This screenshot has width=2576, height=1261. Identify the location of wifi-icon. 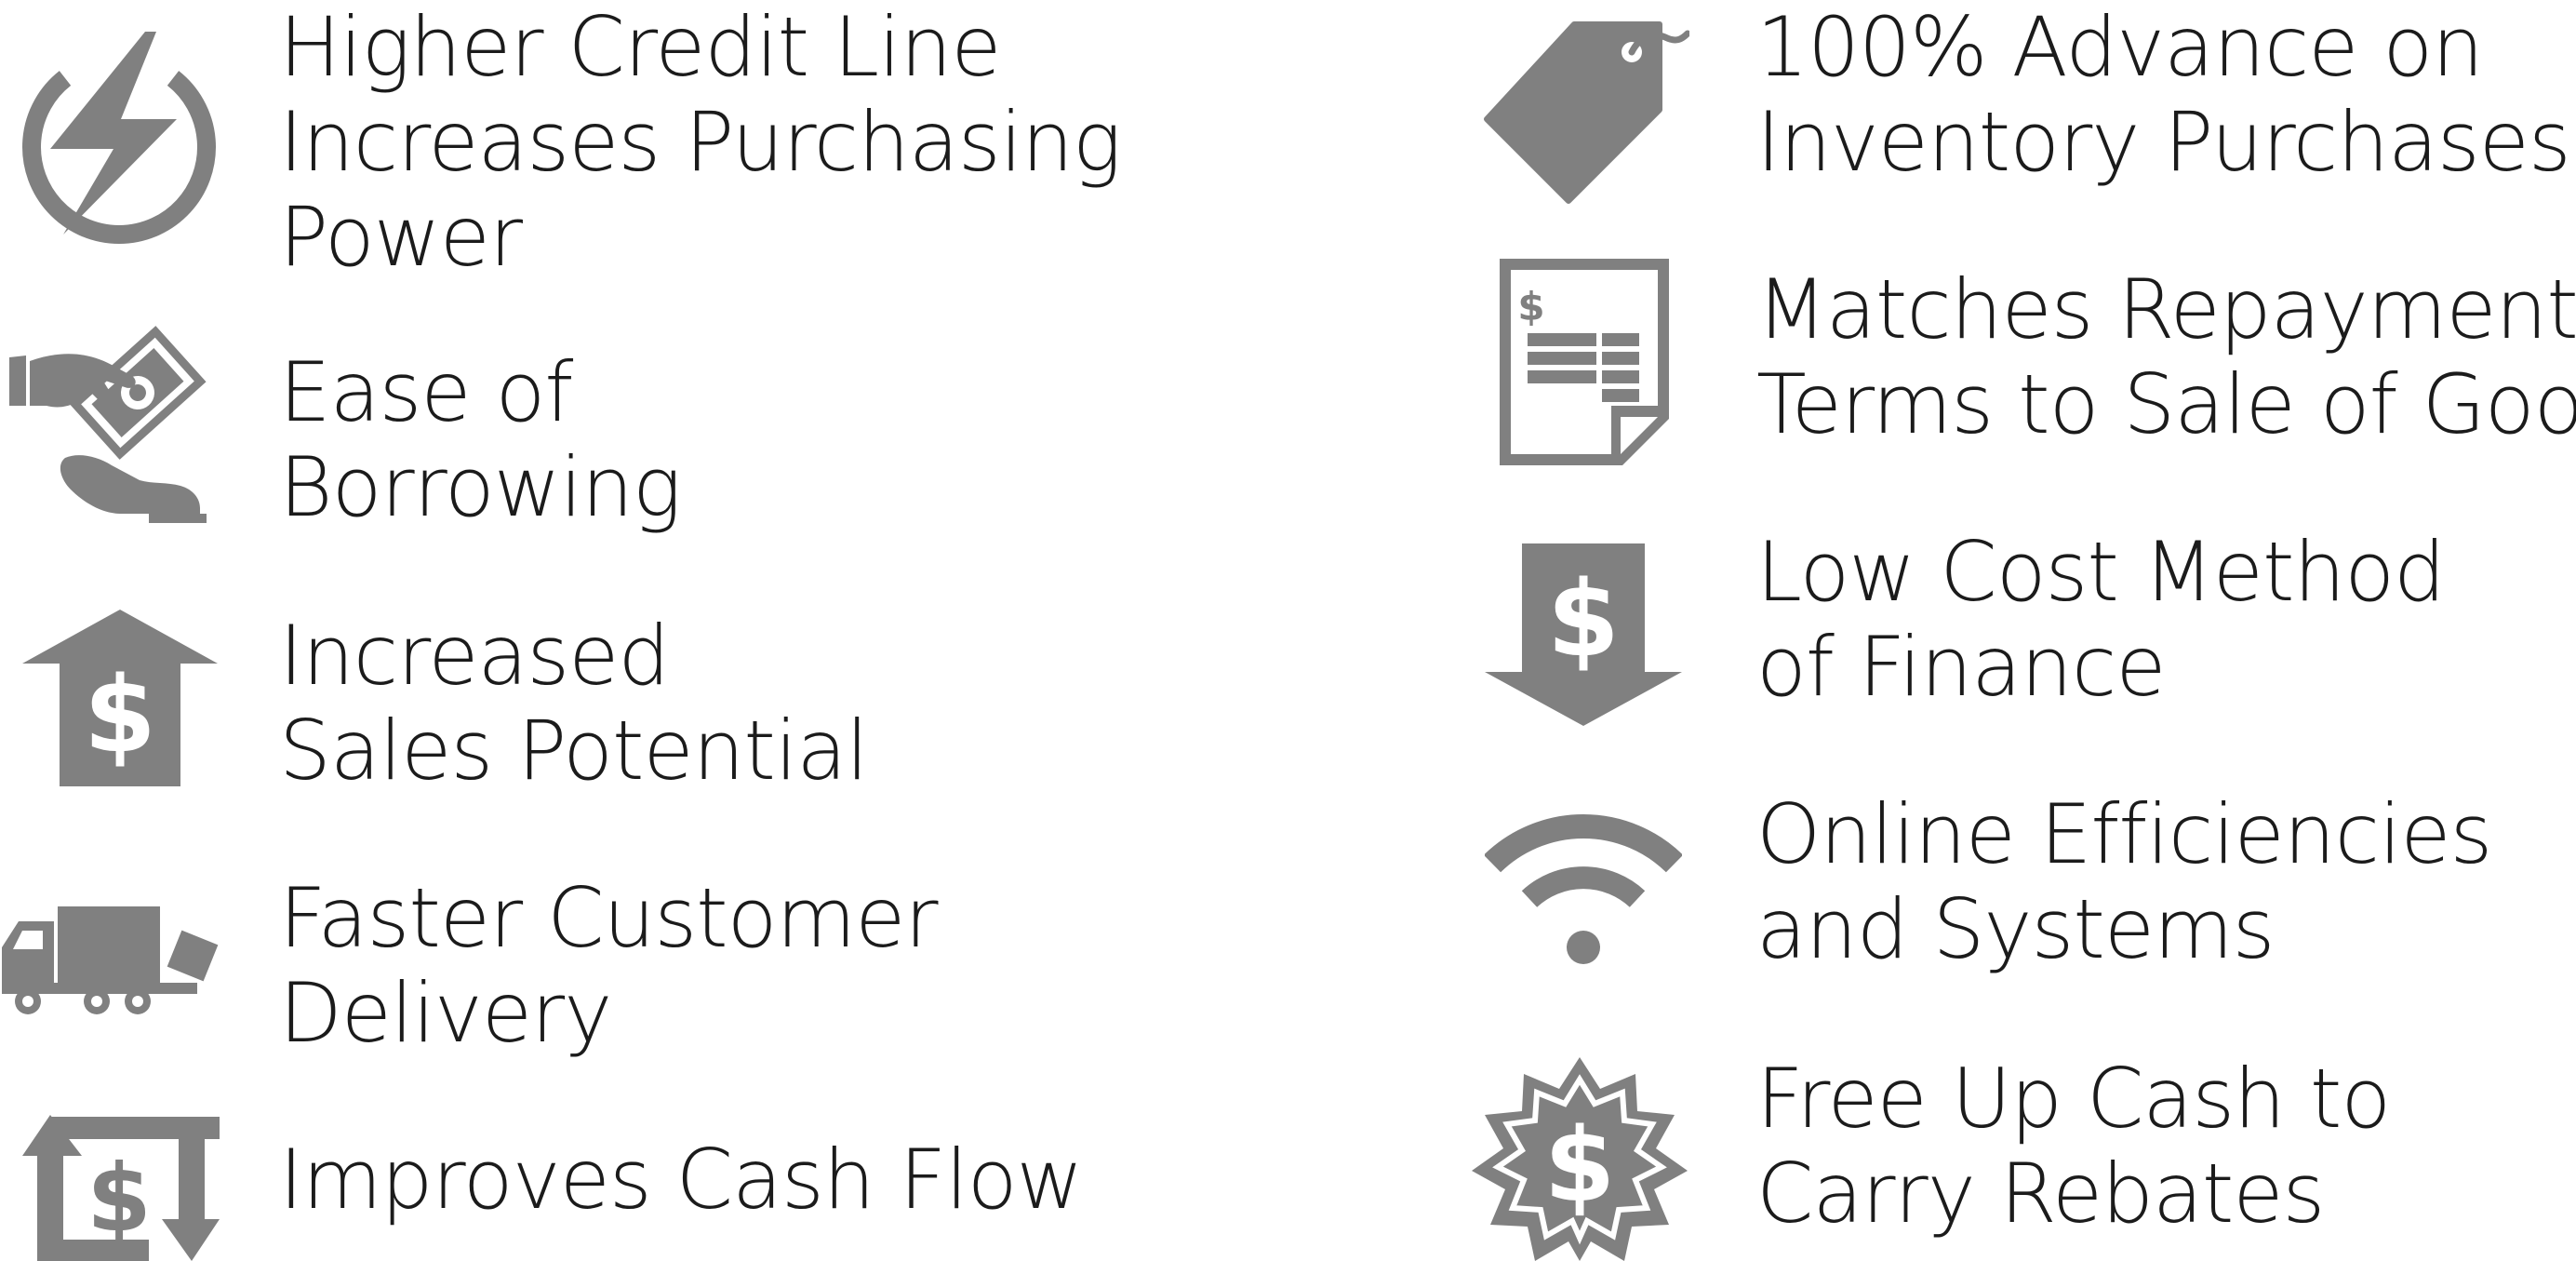
(1583, 885).